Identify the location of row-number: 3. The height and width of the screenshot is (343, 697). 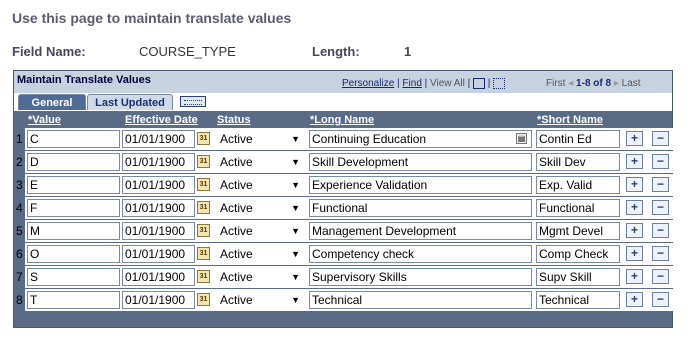
(19, 185).